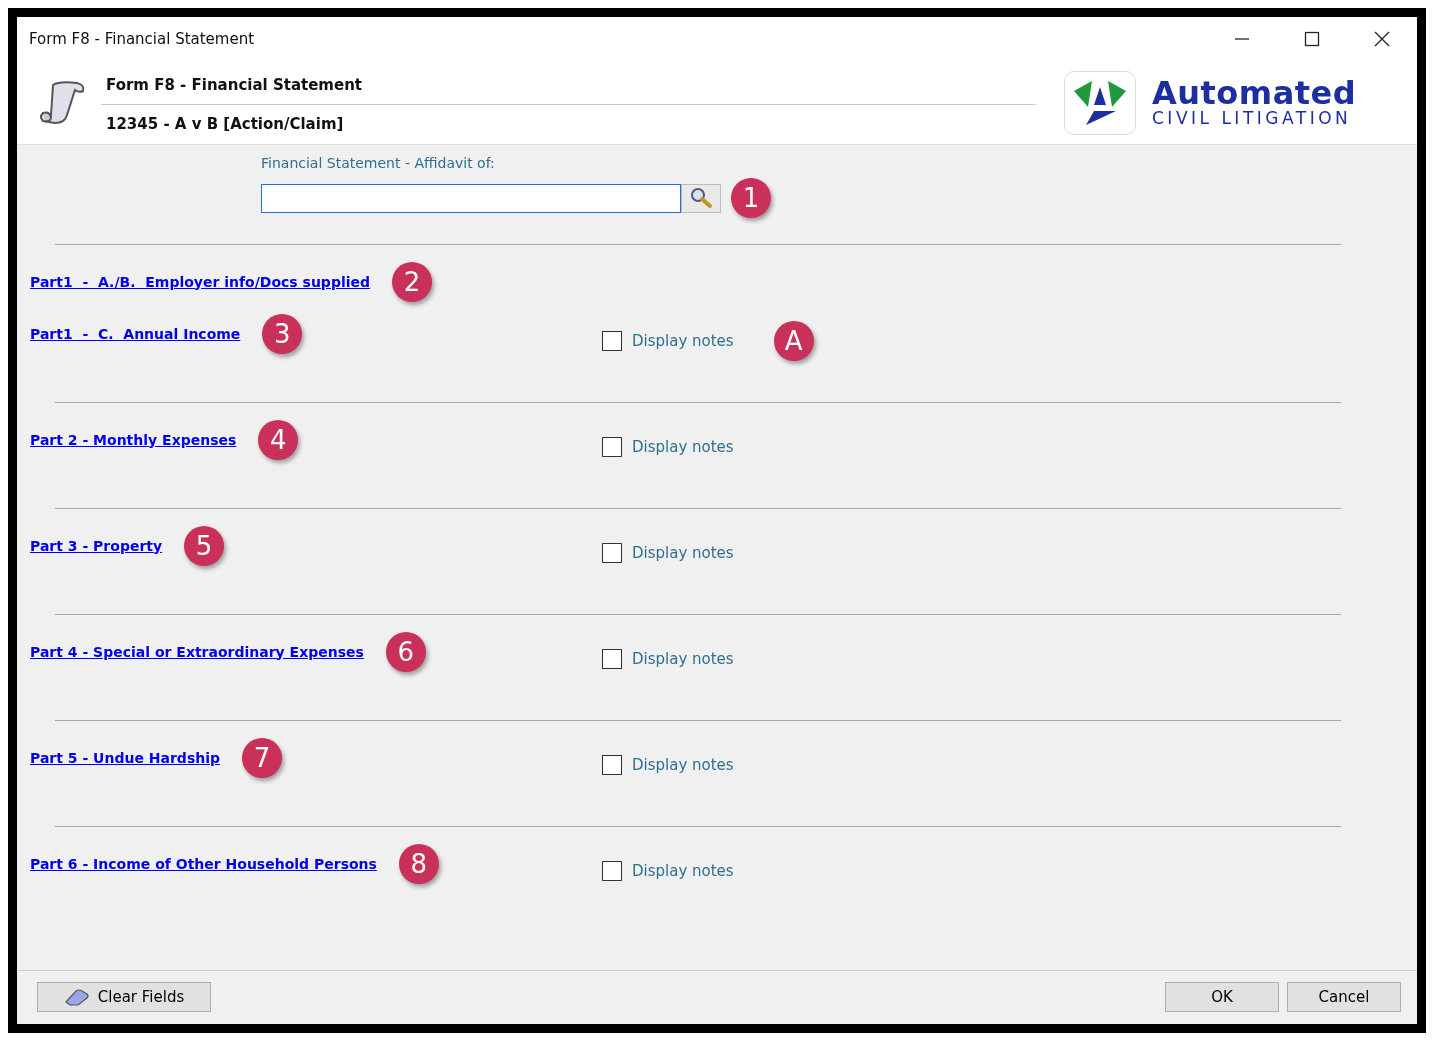  What do you see at coordinates (1254, 93) in the screenshot?
I see `logo-name: Automated` at bounding box center [1254, 93].